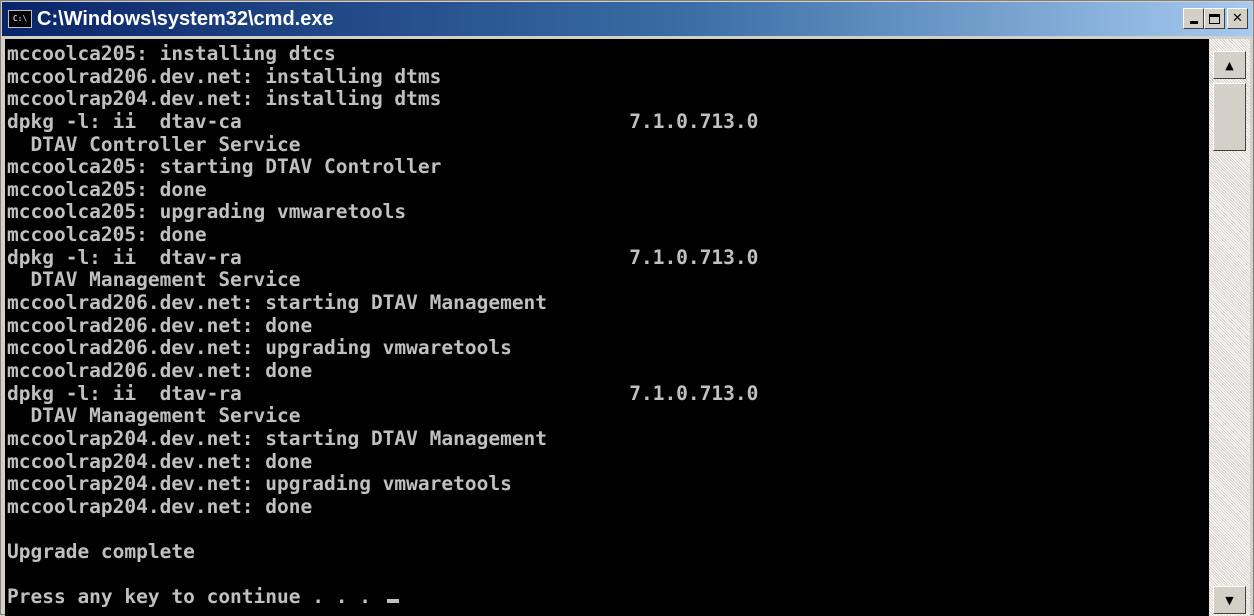 Image resolution: width=1254 pixels, height=616 pixels. I want to click on maximize-button, so click(1214, 18).